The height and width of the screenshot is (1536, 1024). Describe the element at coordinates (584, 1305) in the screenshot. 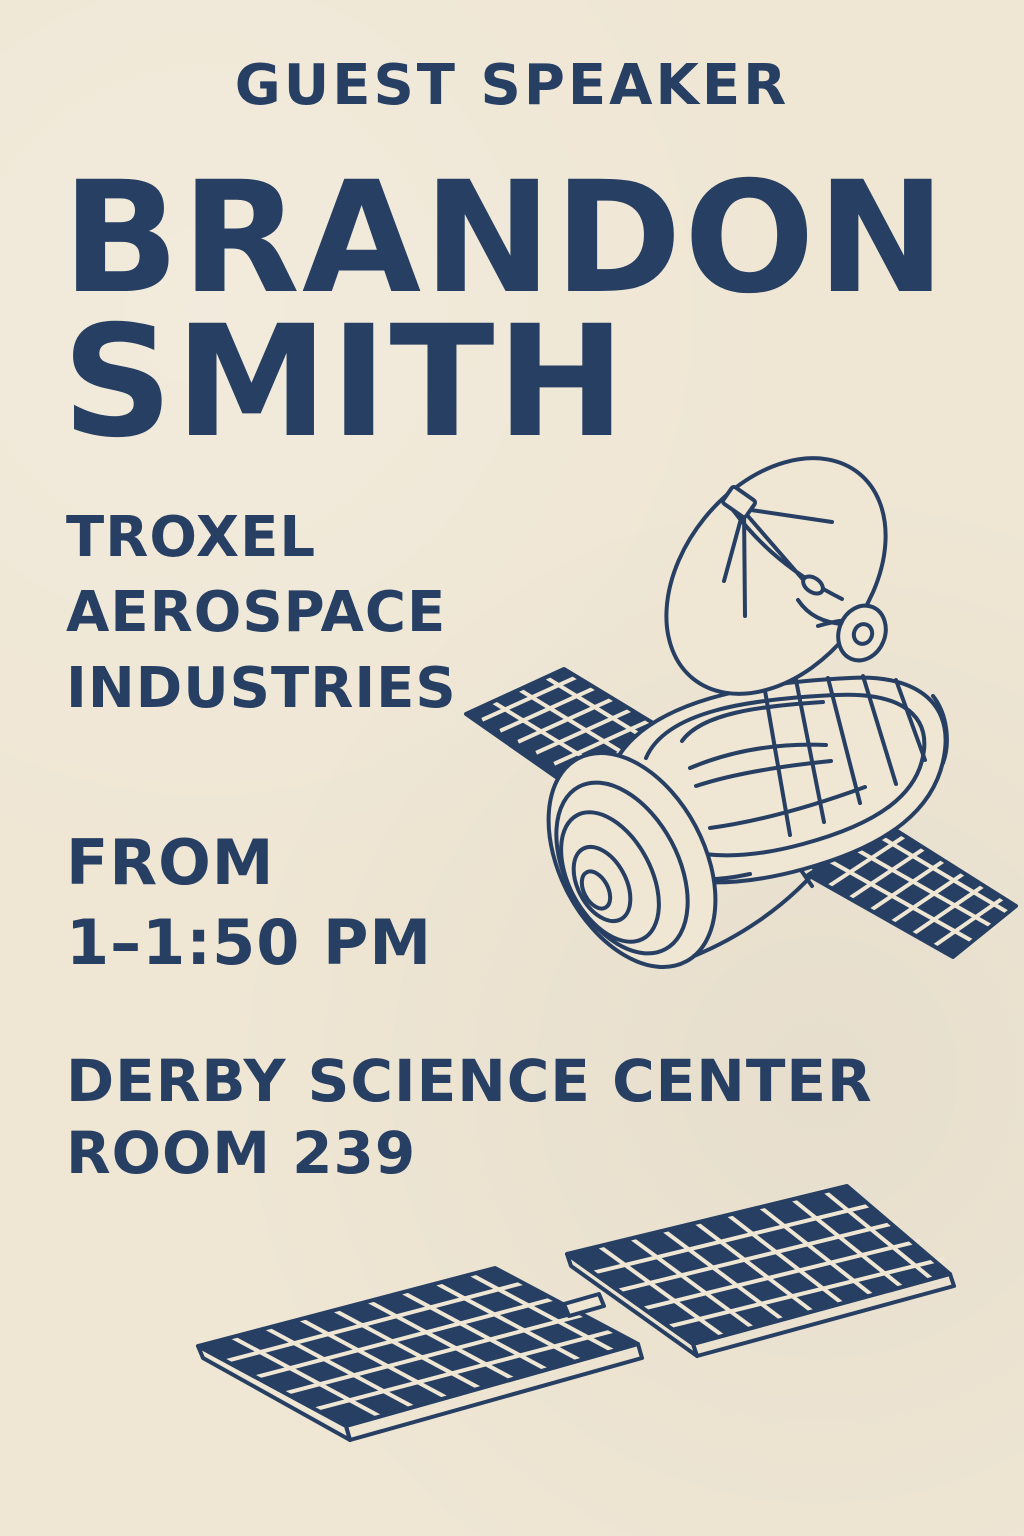

I see `bottom-connector-bar` at that location.